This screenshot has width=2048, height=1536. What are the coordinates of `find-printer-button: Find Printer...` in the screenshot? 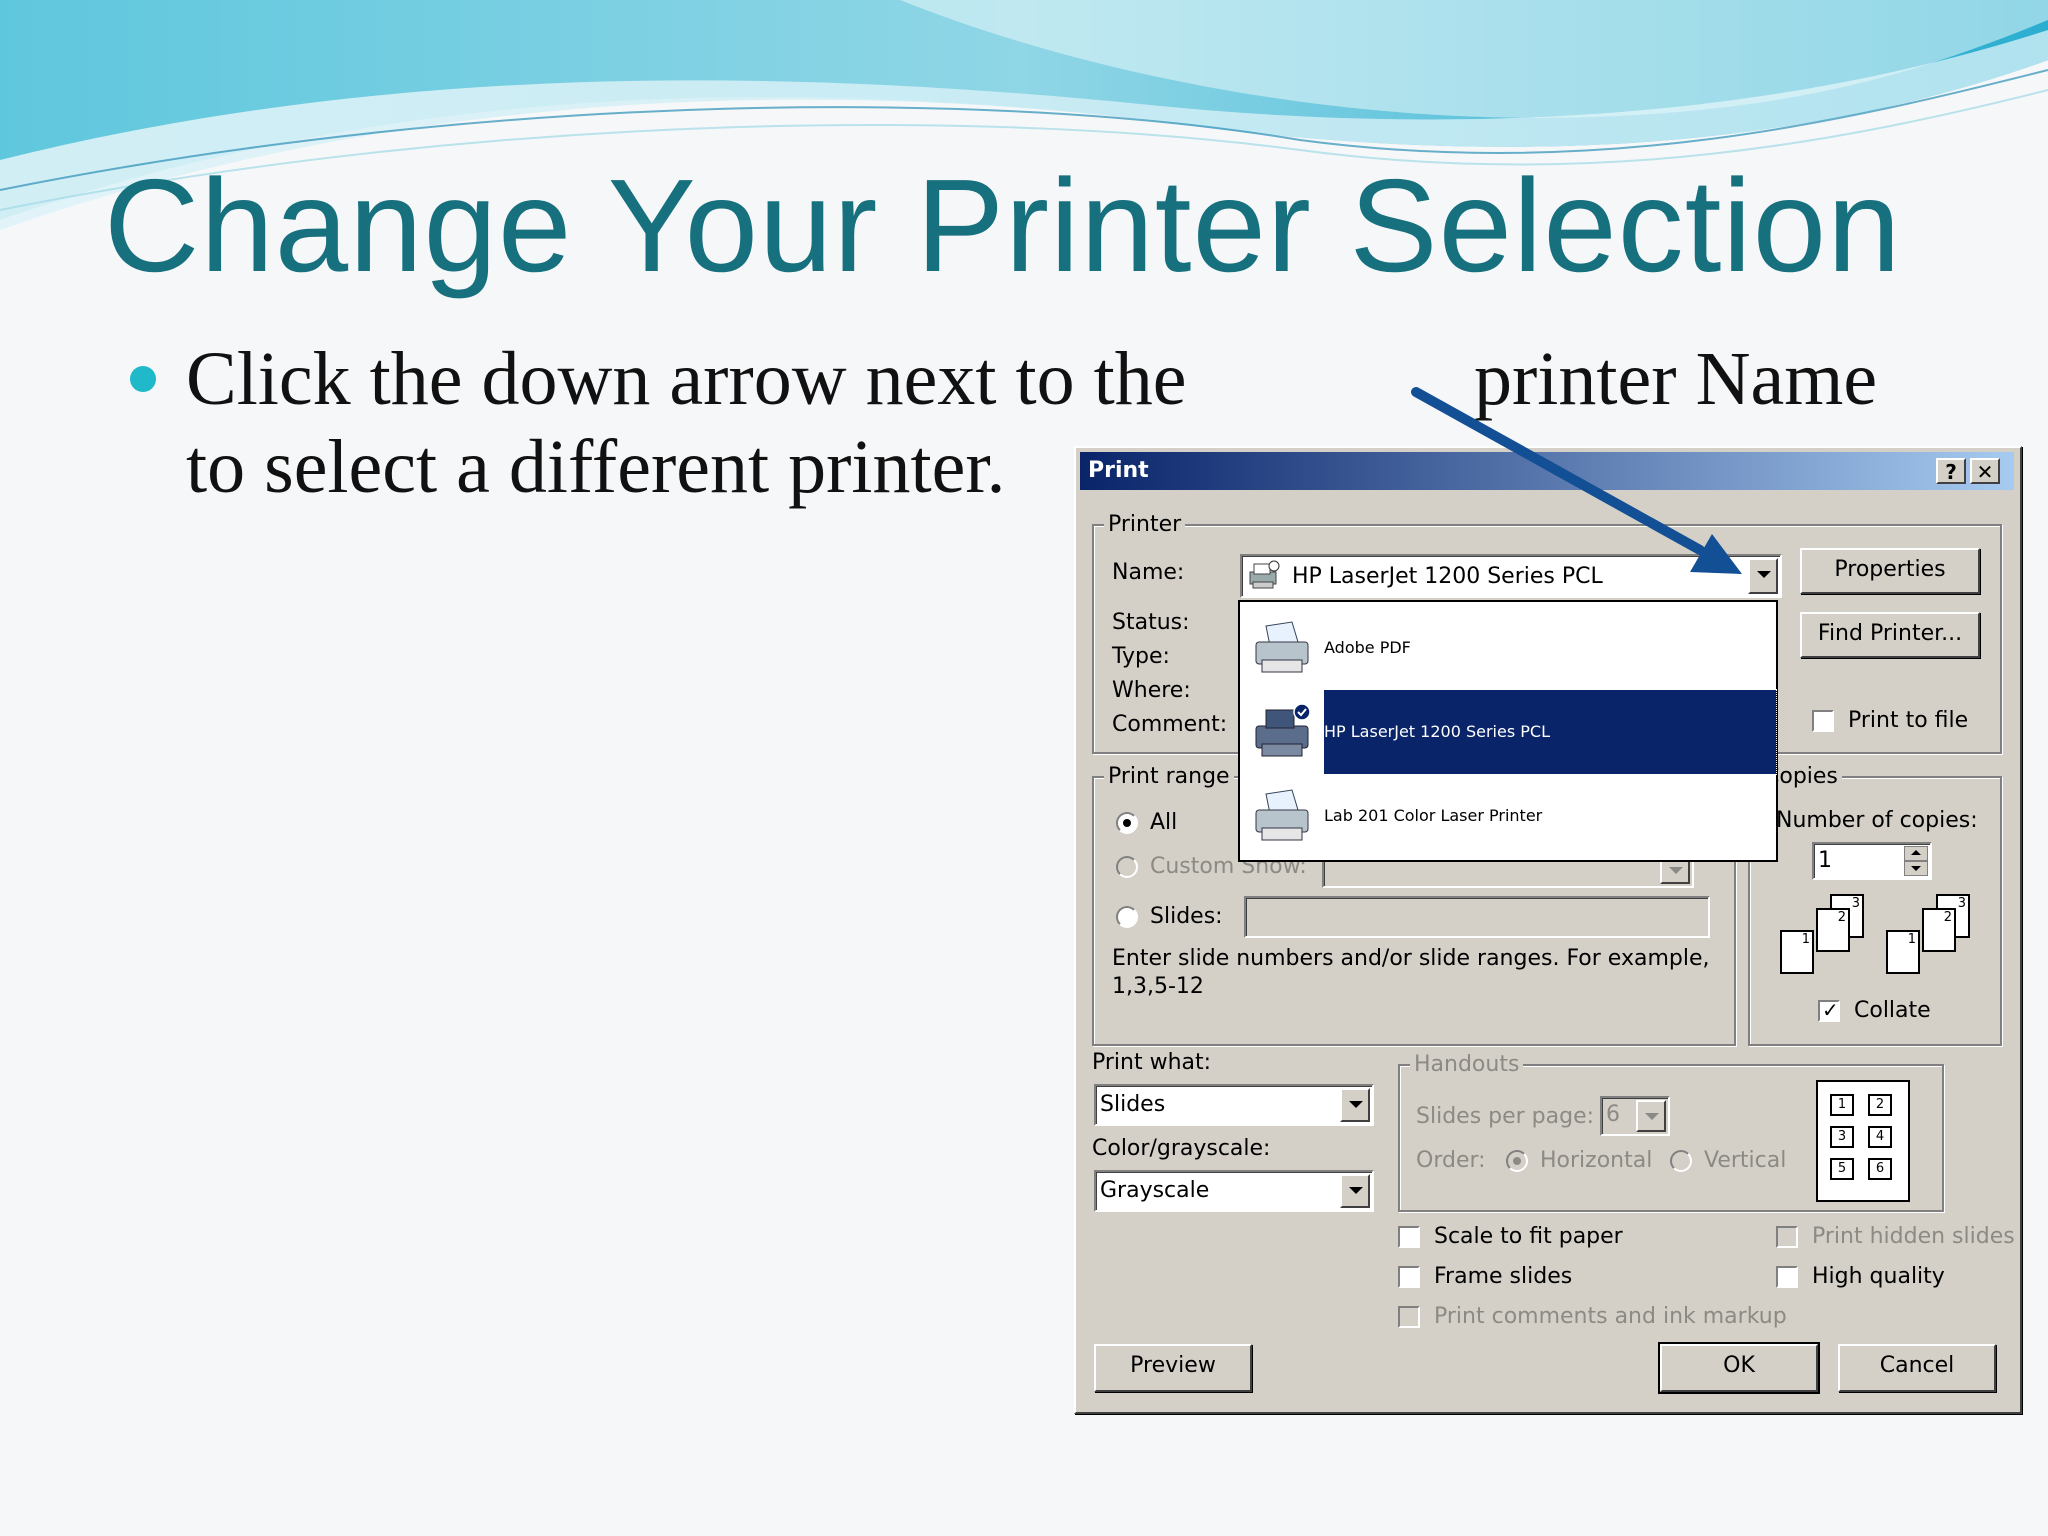 It's located at (1890, 635).